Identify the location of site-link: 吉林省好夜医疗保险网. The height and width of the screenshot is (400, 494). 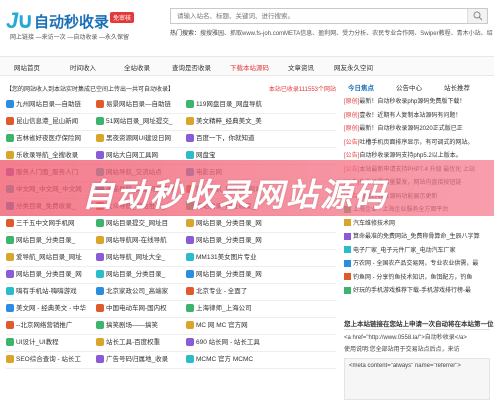
(49, 139).